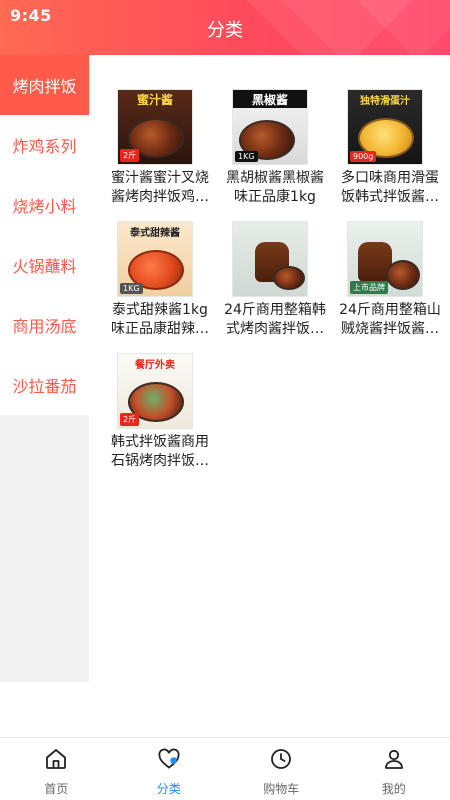 The image size is (450, 800). Describe the element at coordinates (385, 127) in the screenshot. I see `product-image: 独特滑蛋汁 900g` at that location.